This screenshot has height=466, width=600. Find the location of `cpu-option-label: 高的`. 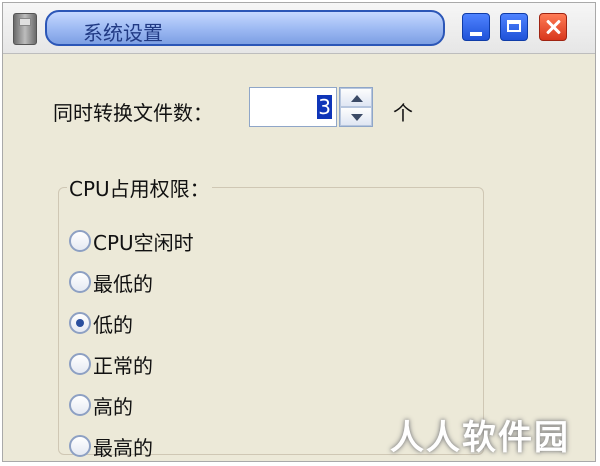

cpu-option-label: 高的 is located at coordinates (113, 406).